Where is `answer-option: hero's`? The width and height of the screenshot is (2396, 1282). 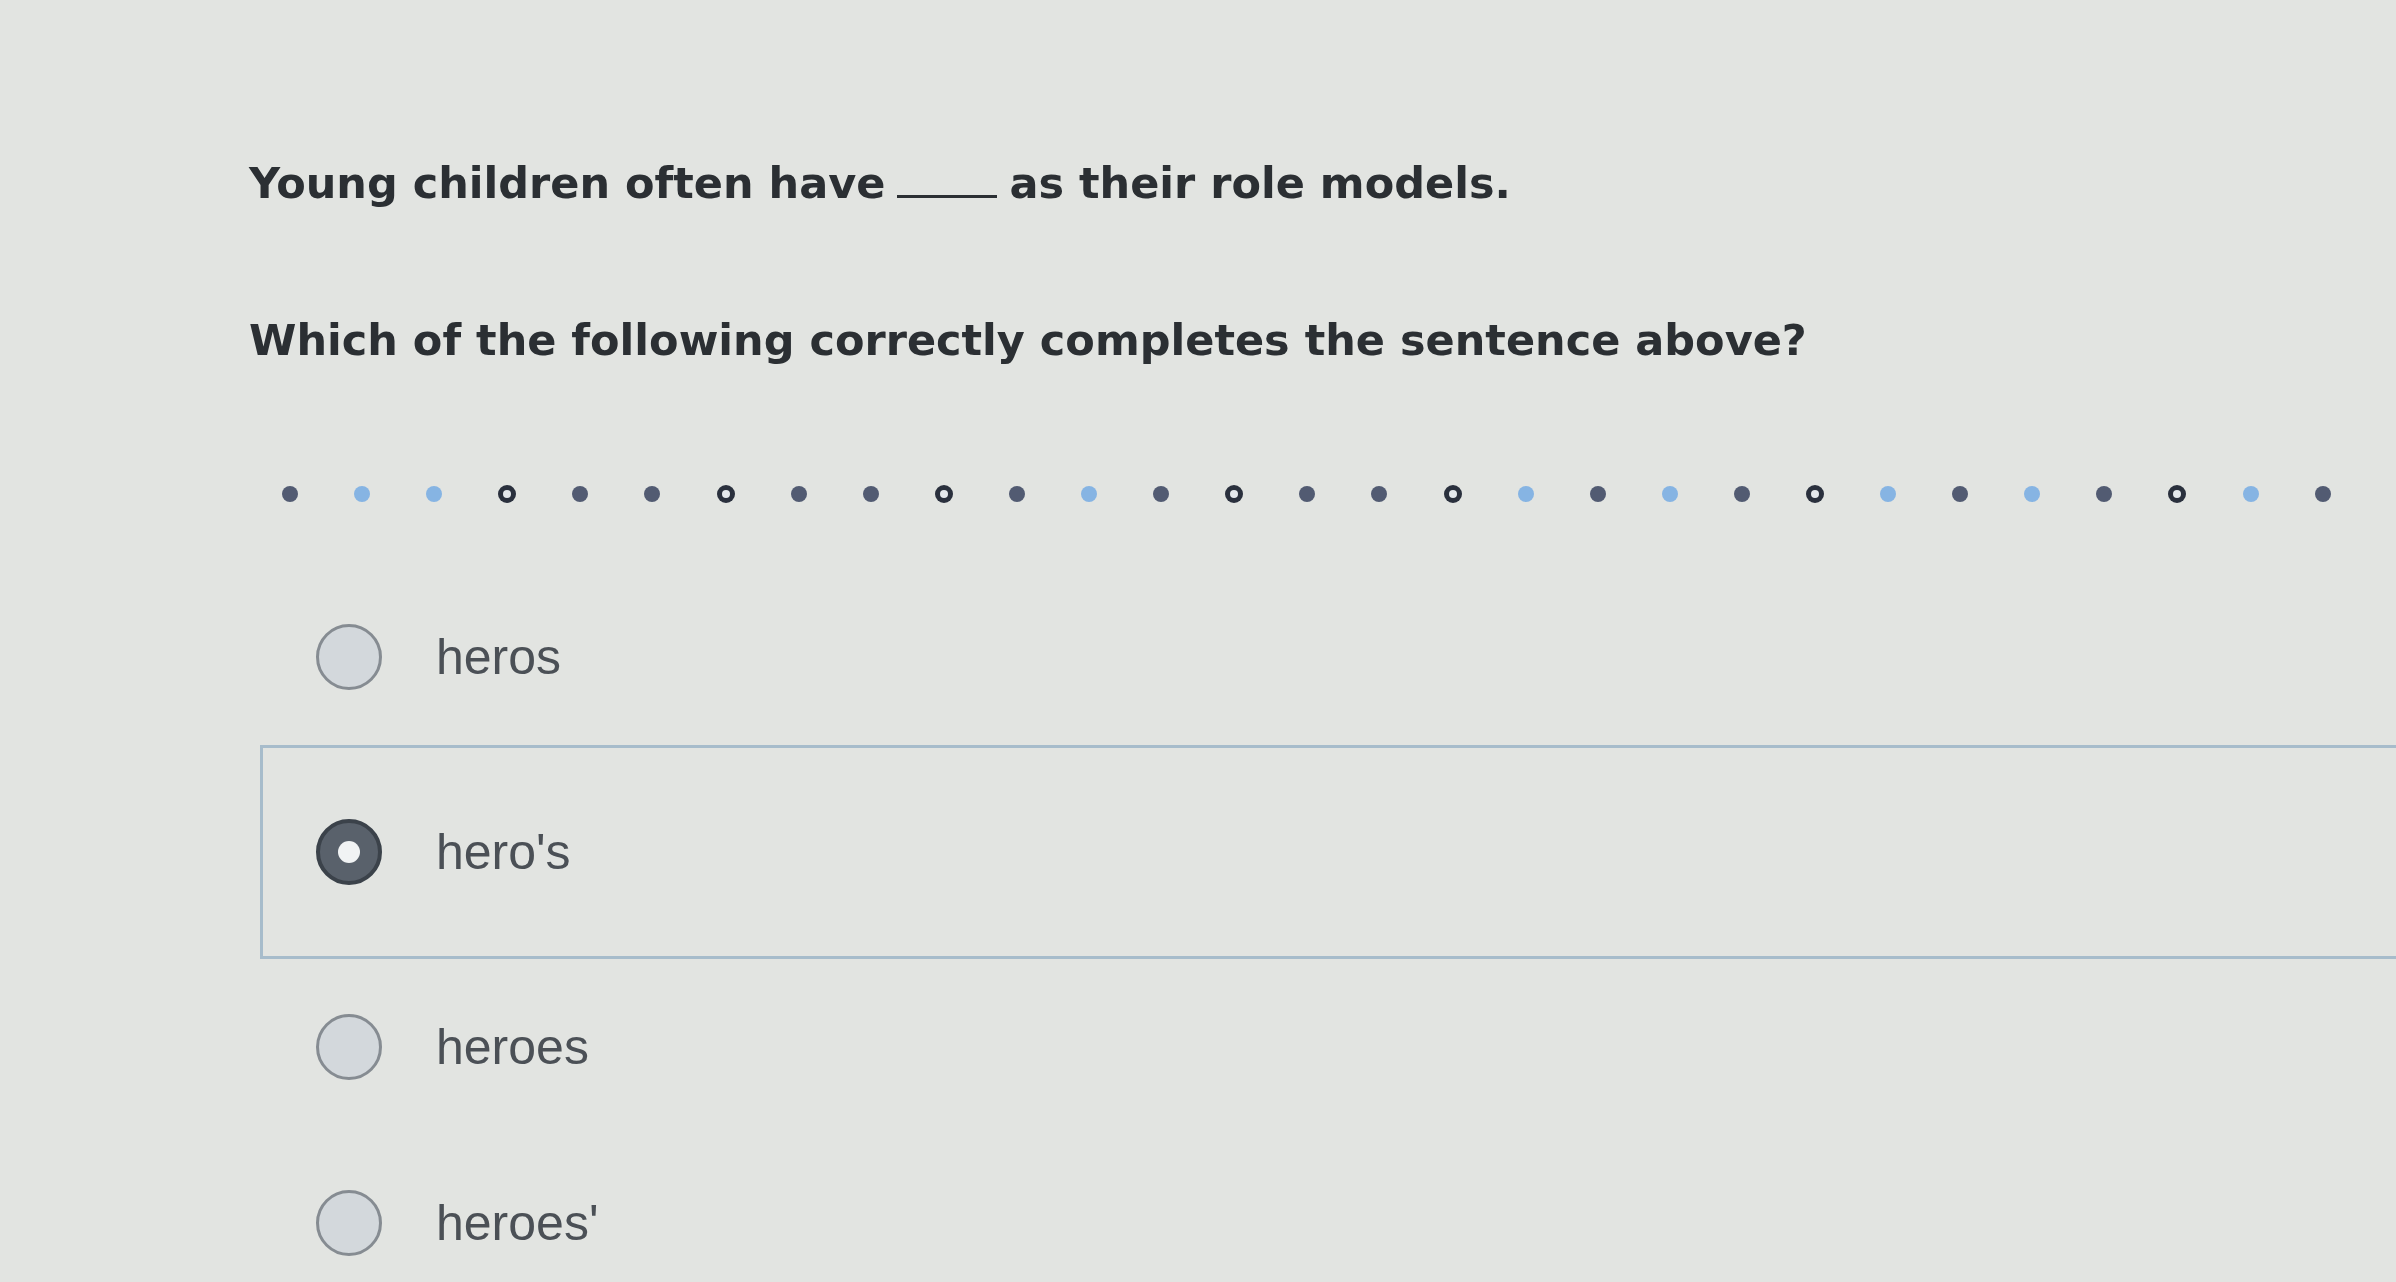
answer-option: hero's is located at coordinates (1328, 852).